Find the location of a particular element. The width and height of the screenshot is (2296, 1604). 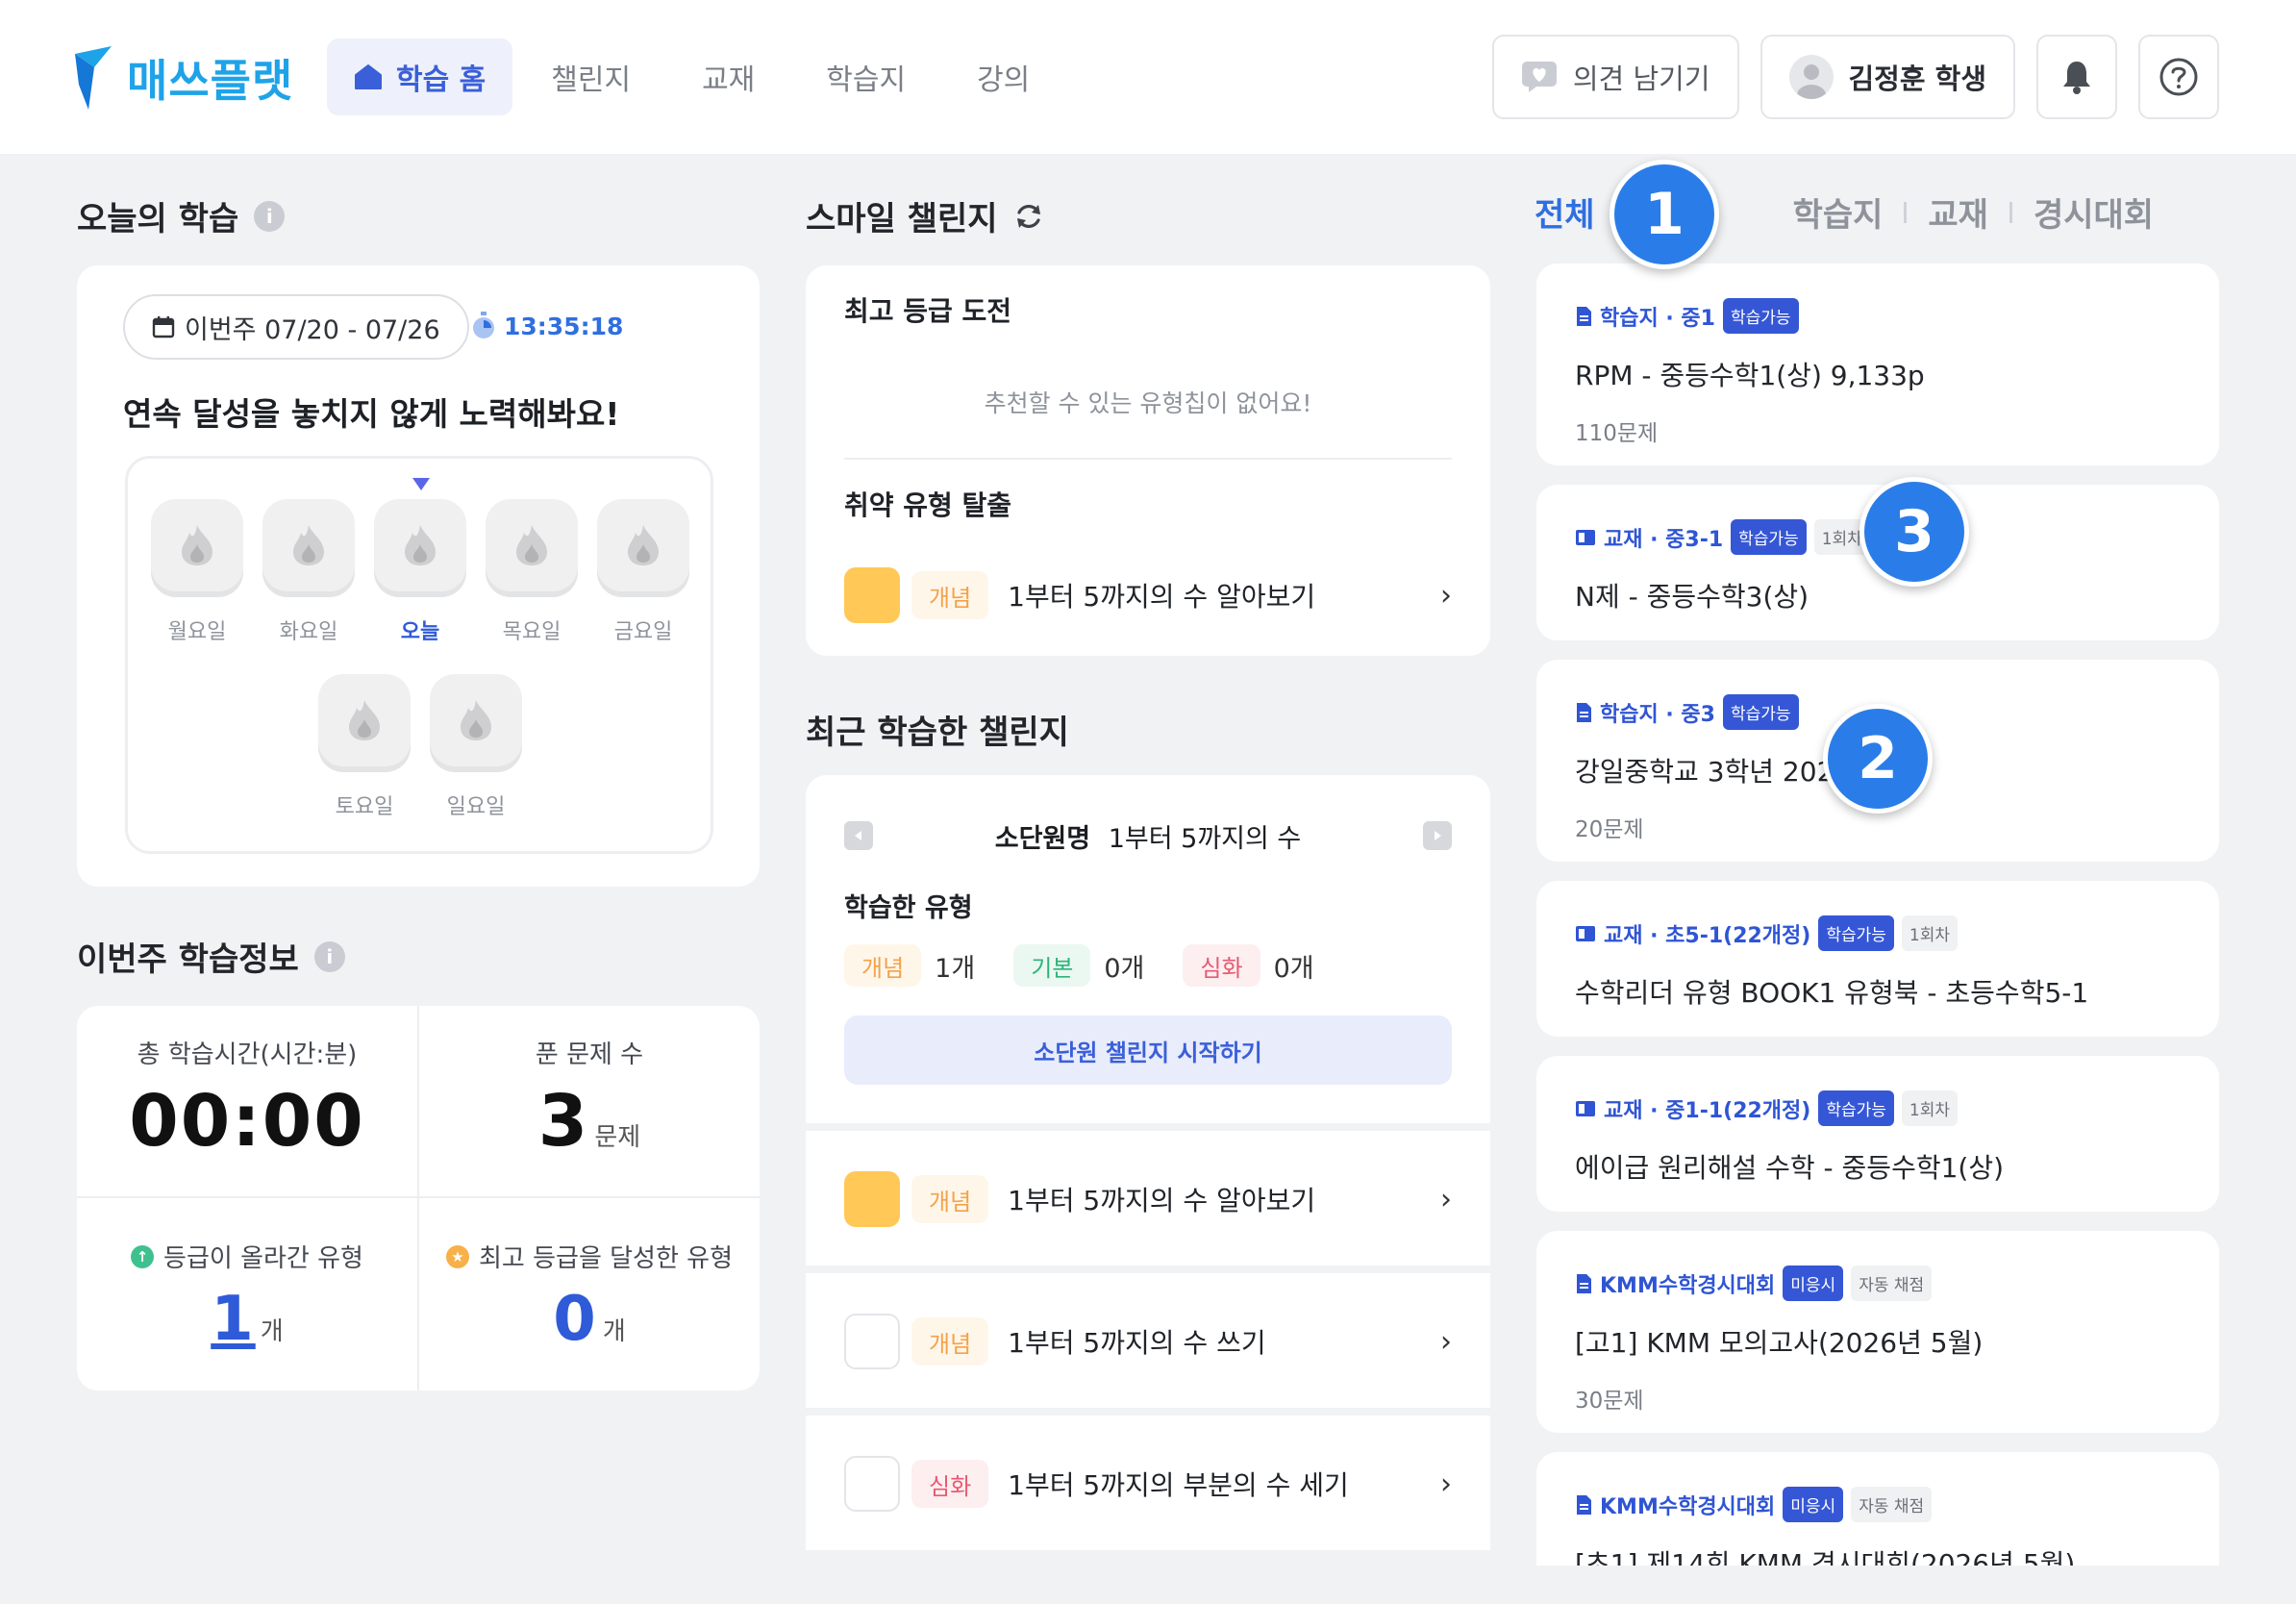

studied-counts: 개념 1개 기본 0개 심화 0개 is located at coordinates (1079, 965).